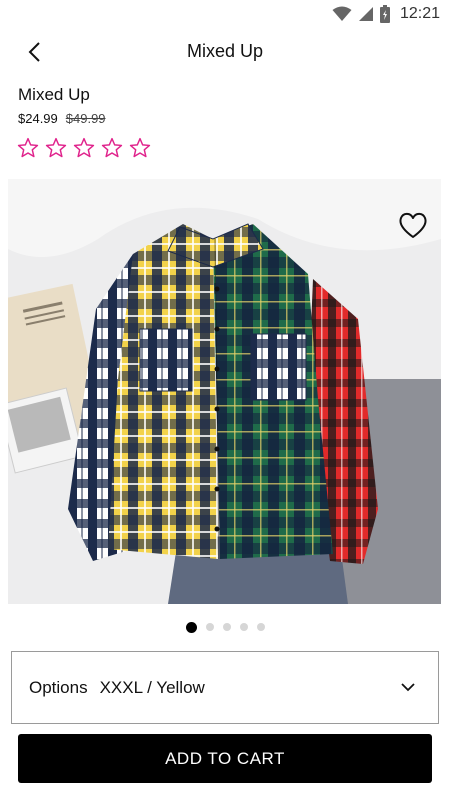 The height and width of the screenshot is (800, 450). I want to click on options-select: Options XXXL / Yellow, so click(225, 687).